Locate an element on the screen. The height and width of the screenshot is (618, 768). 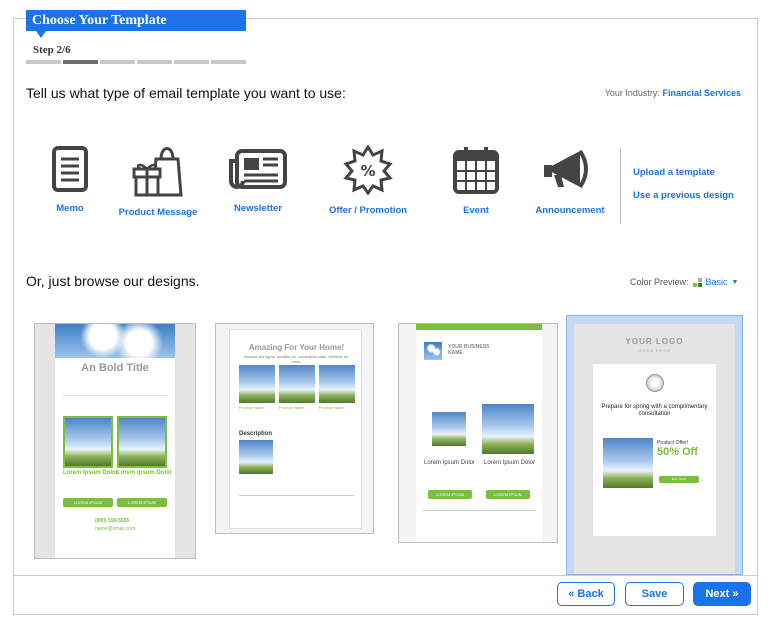
logo-image is located at coordinates (433, 351).